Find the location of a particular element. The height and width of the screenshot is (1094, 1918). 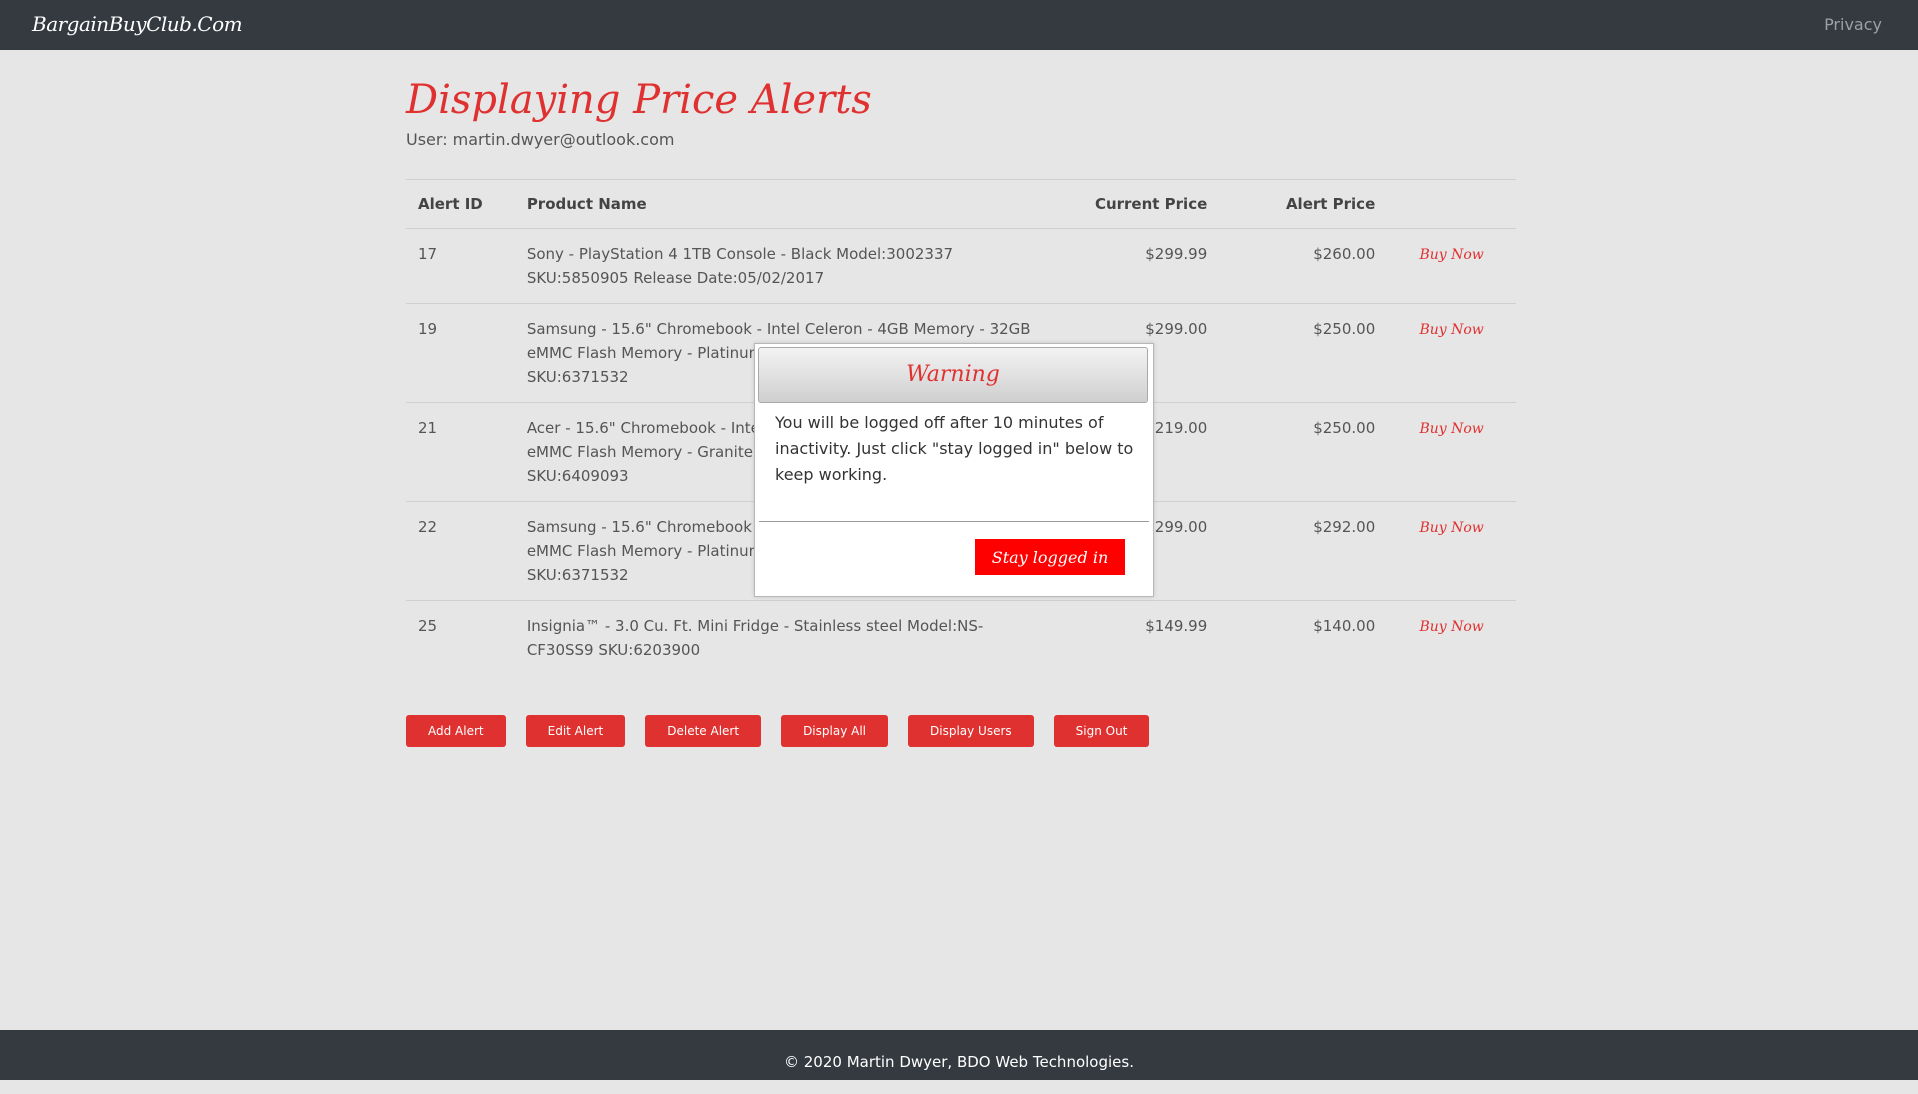

edit-alert-button: Edit Alert is located at coordinates (575, 731).